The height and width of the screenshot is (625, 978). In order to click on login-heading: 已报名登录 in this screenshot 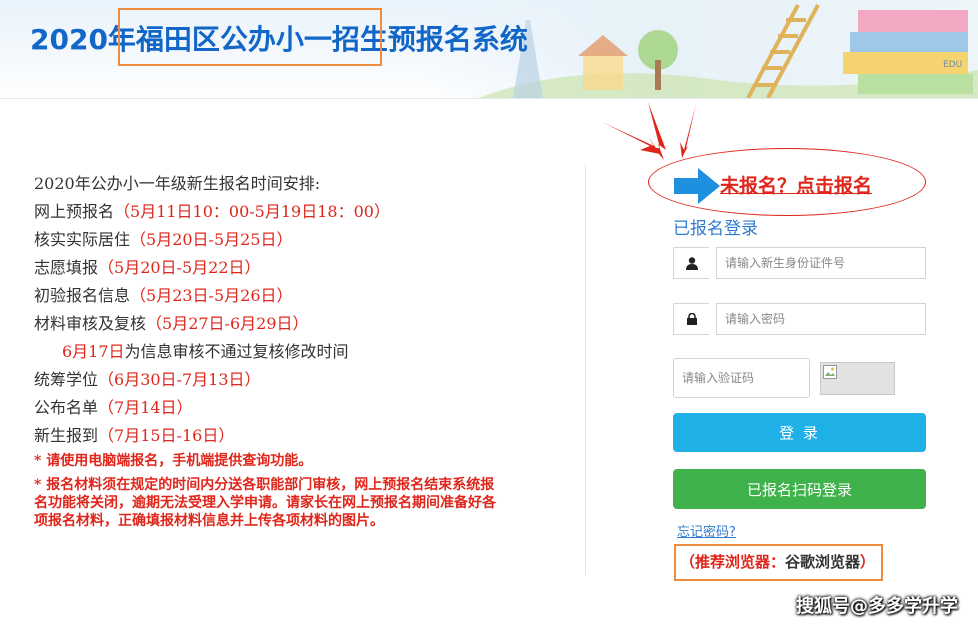, I will do `click(715, 229)`.